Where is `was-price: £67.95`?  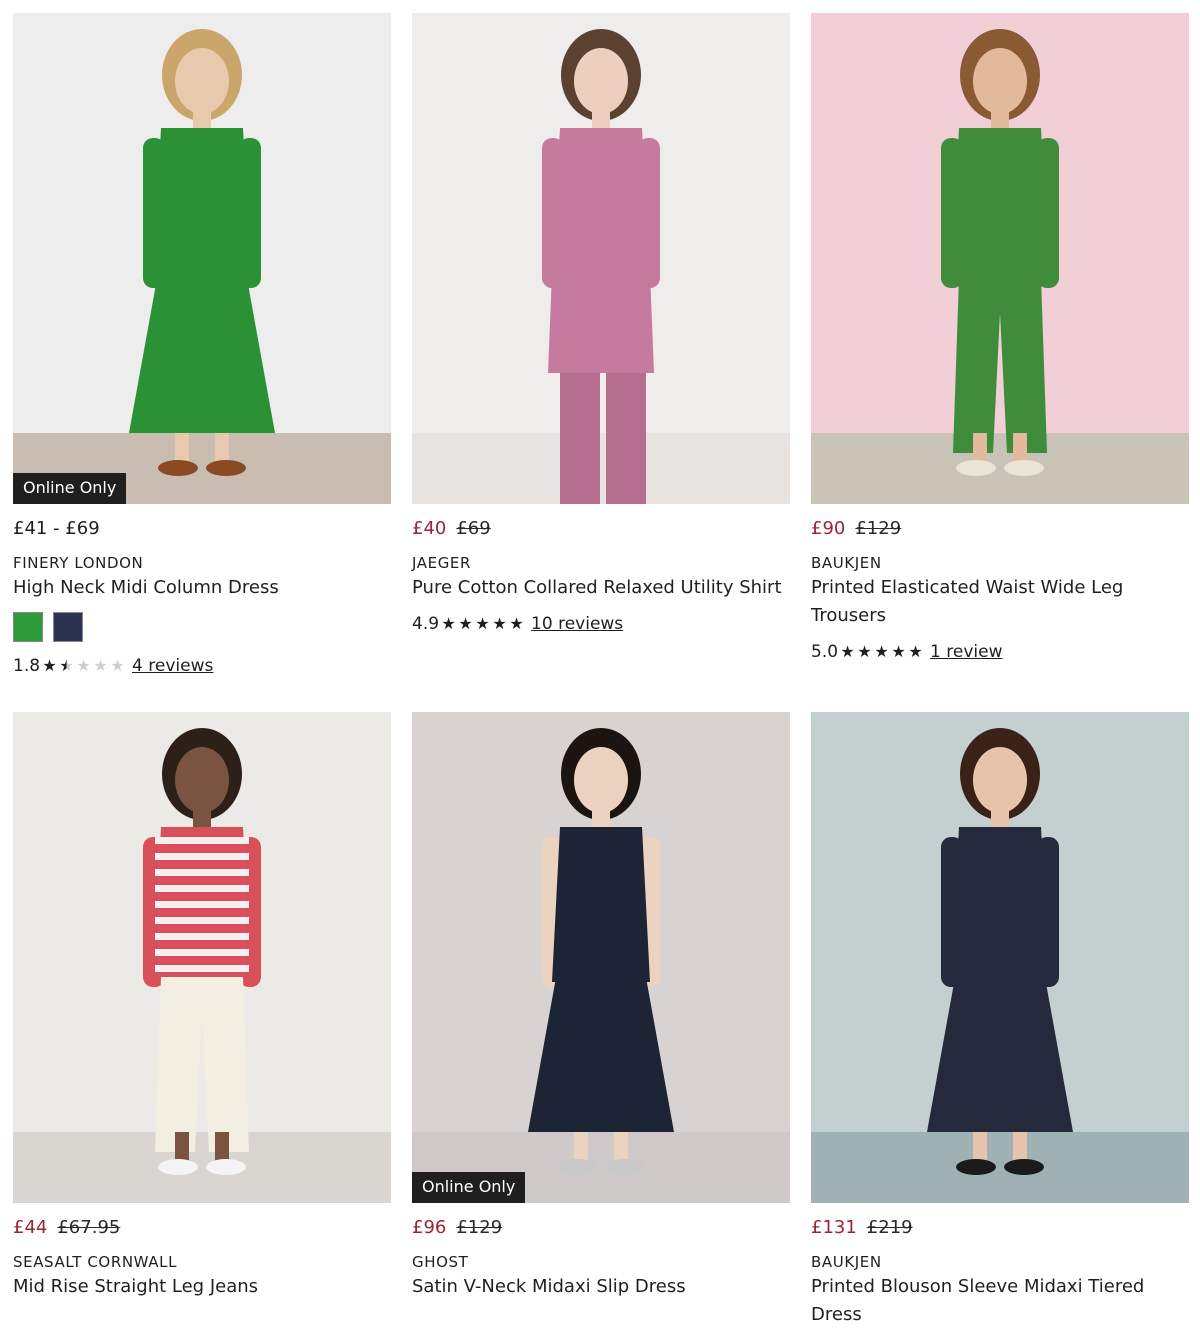
was-price: £67.95 is located at coordinates (89, 1227).